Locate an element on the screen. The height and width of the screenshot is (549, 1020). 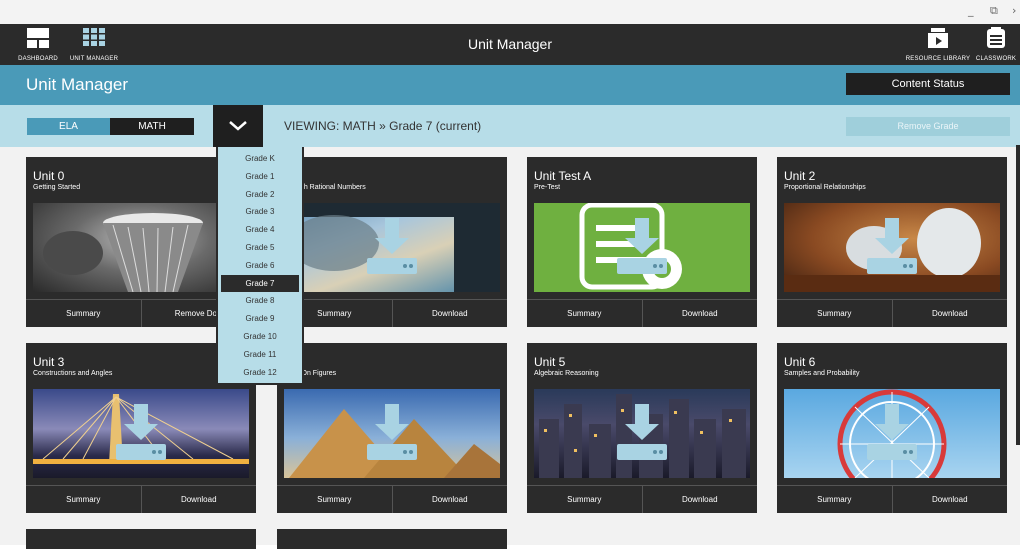
grade-option: Grade K is located at coordinates (260, 159).